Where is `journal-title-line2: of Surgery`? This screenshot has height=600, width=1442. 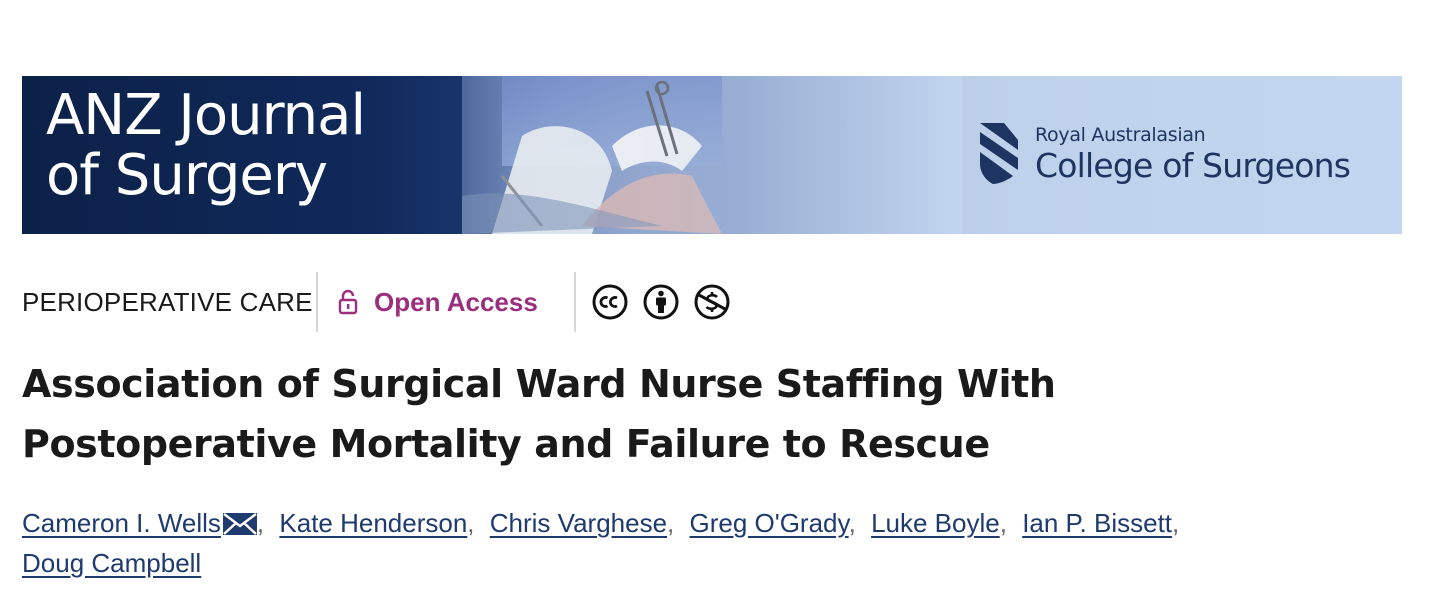 journal-title-line2: of Surgery is located at coordinates (187, 175).